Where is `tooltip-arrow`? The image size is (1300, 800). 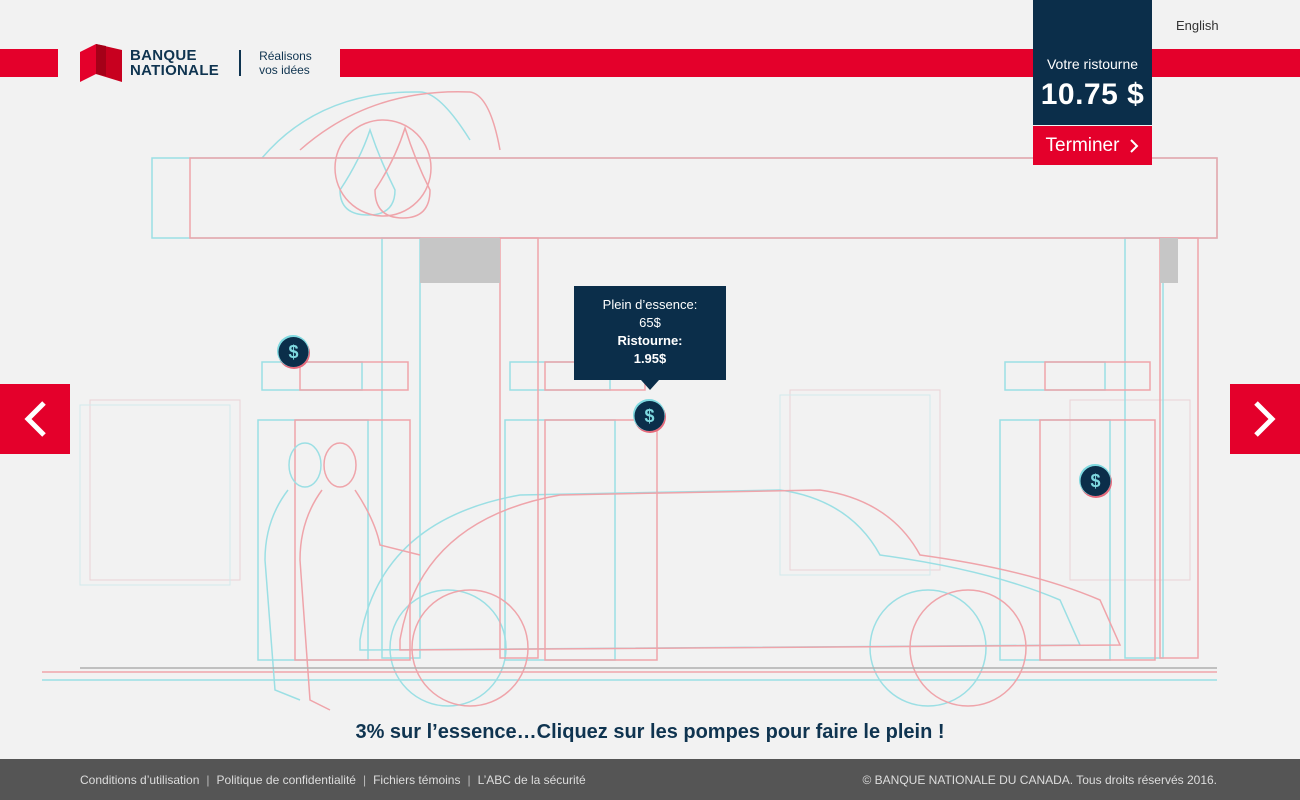
tooltip-arrow is located at coordinates (650, 385).